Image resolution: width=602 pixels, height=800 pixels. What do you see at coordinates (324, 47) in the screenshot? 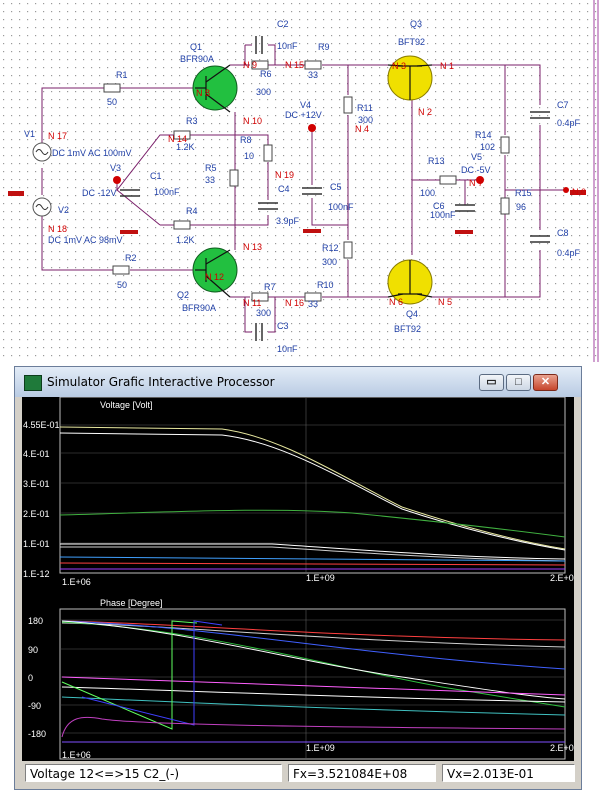
I see `svg-text: R9` at bounding box center [324, 47].